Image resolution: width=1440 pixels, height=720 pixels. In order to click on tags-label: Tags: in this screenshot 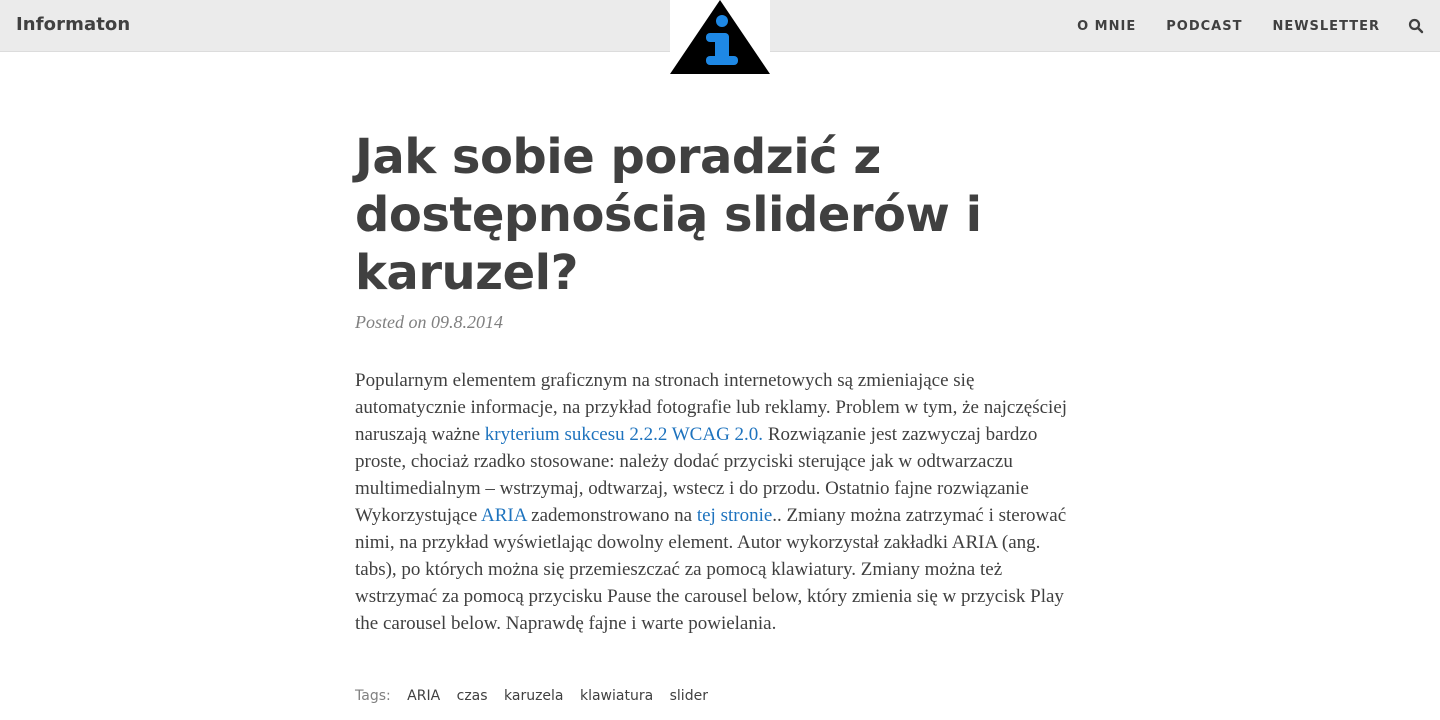, I will do `click(373, 696)`.